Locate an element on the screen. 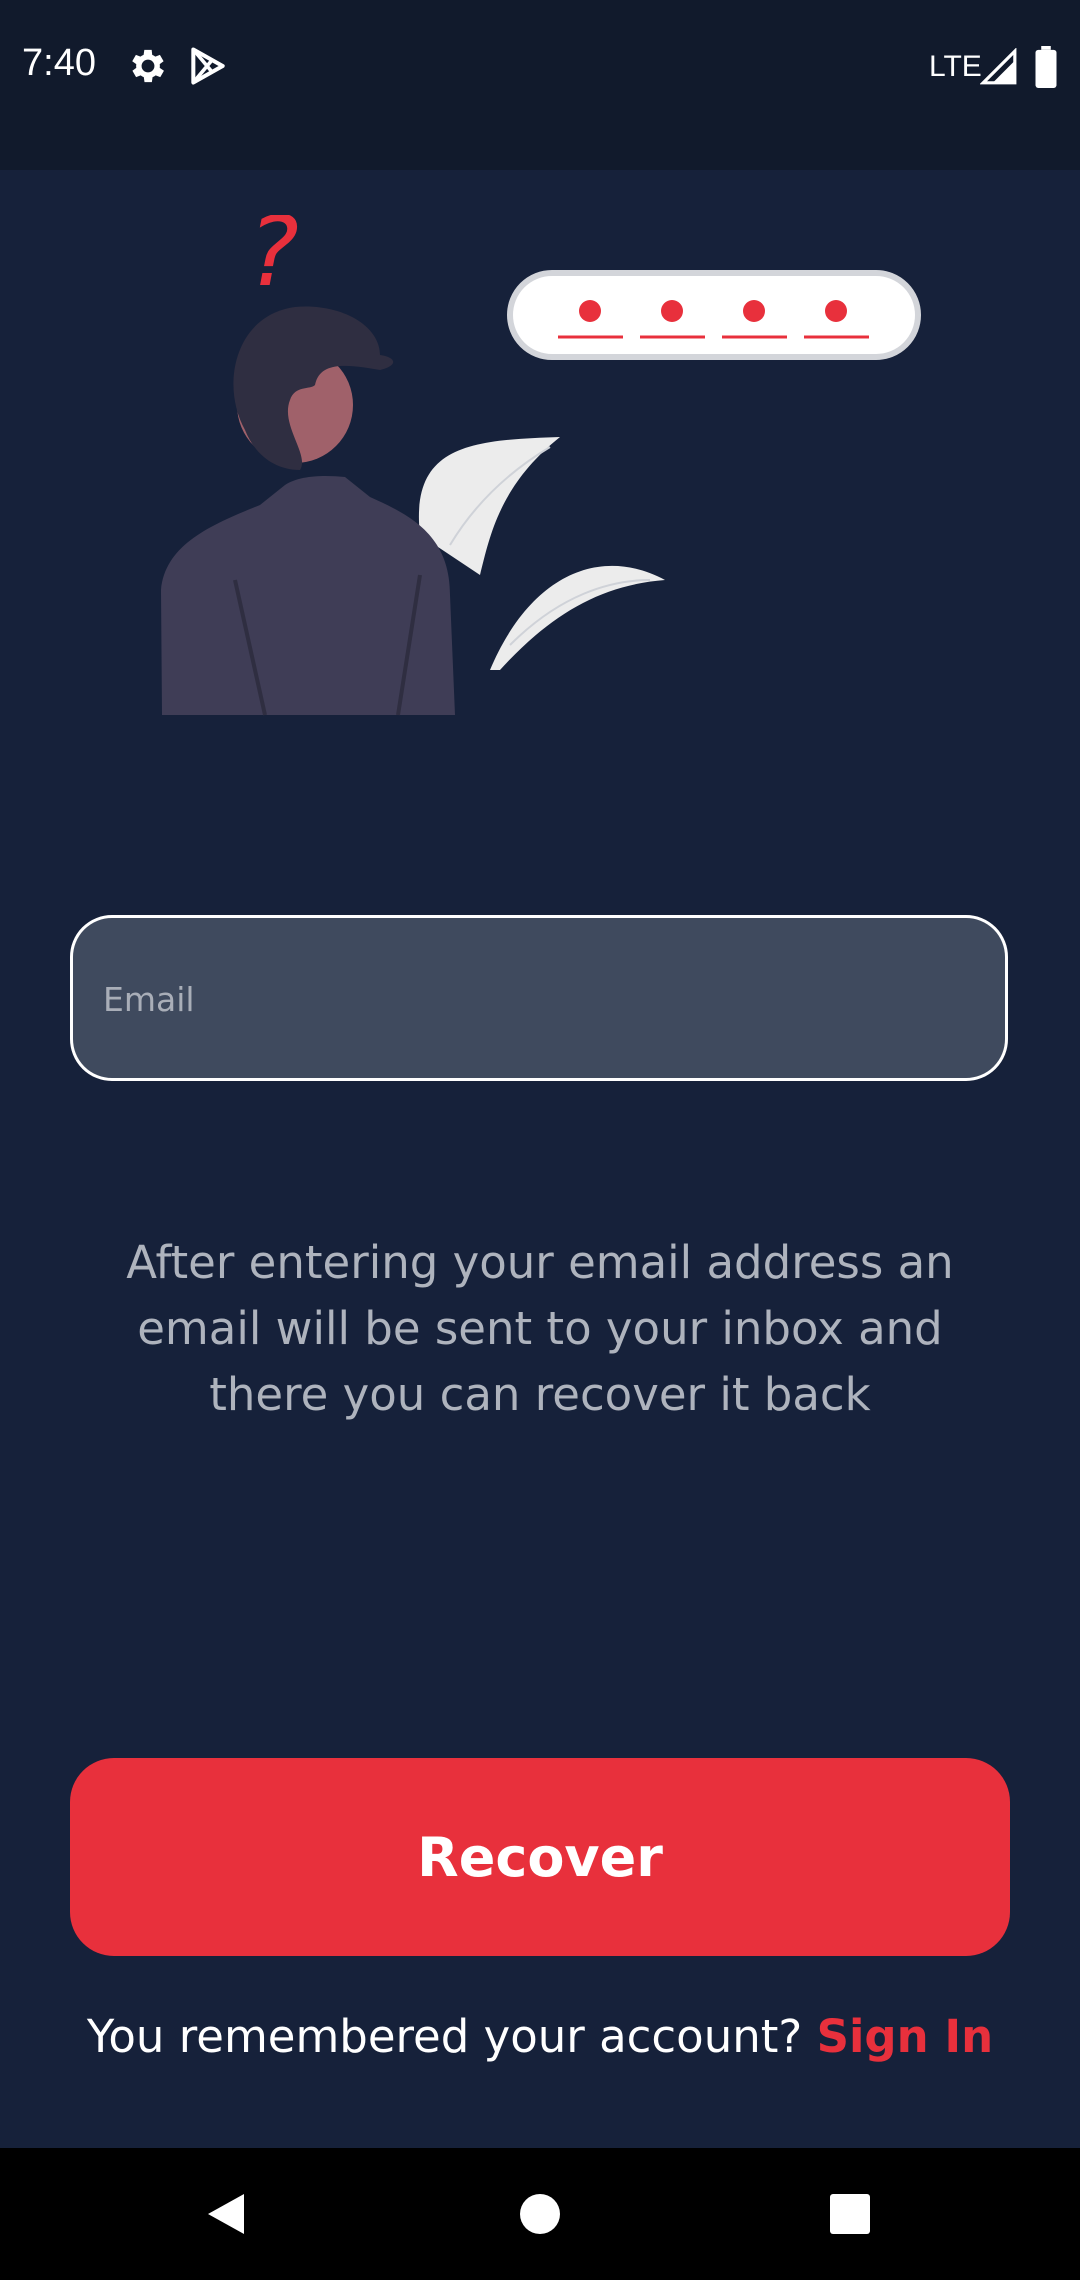 The height and width of the screenshot is (2280, 1080). system-navigation-bar is located at coordinates (540, 2214).